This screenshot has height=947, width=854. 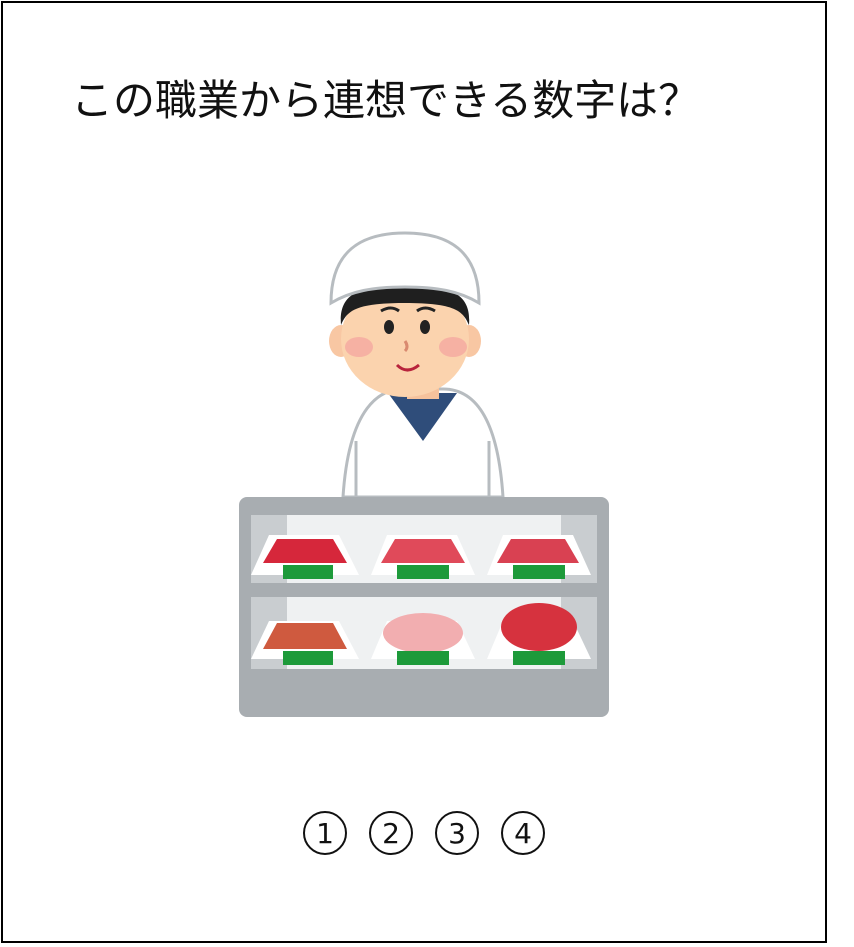 I want to click on choice-1: 1, so click(x=325, y=833).